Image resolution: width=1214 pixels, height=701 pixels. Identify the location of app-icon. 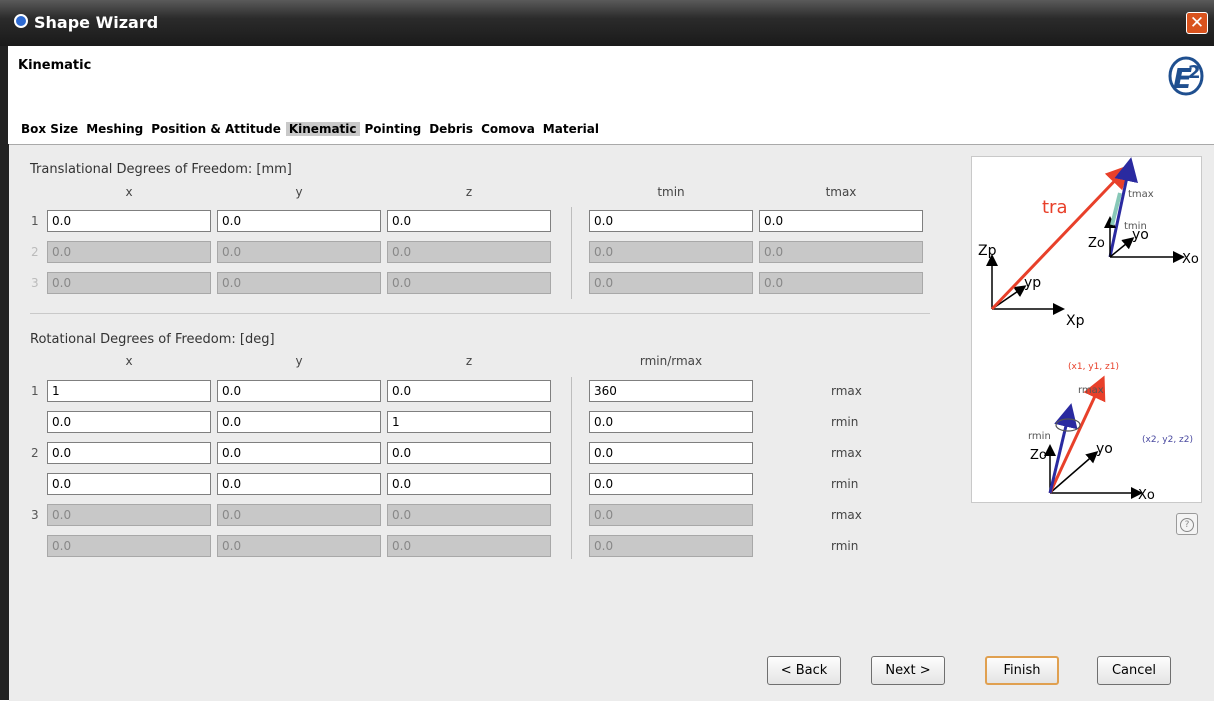
(21, 21).